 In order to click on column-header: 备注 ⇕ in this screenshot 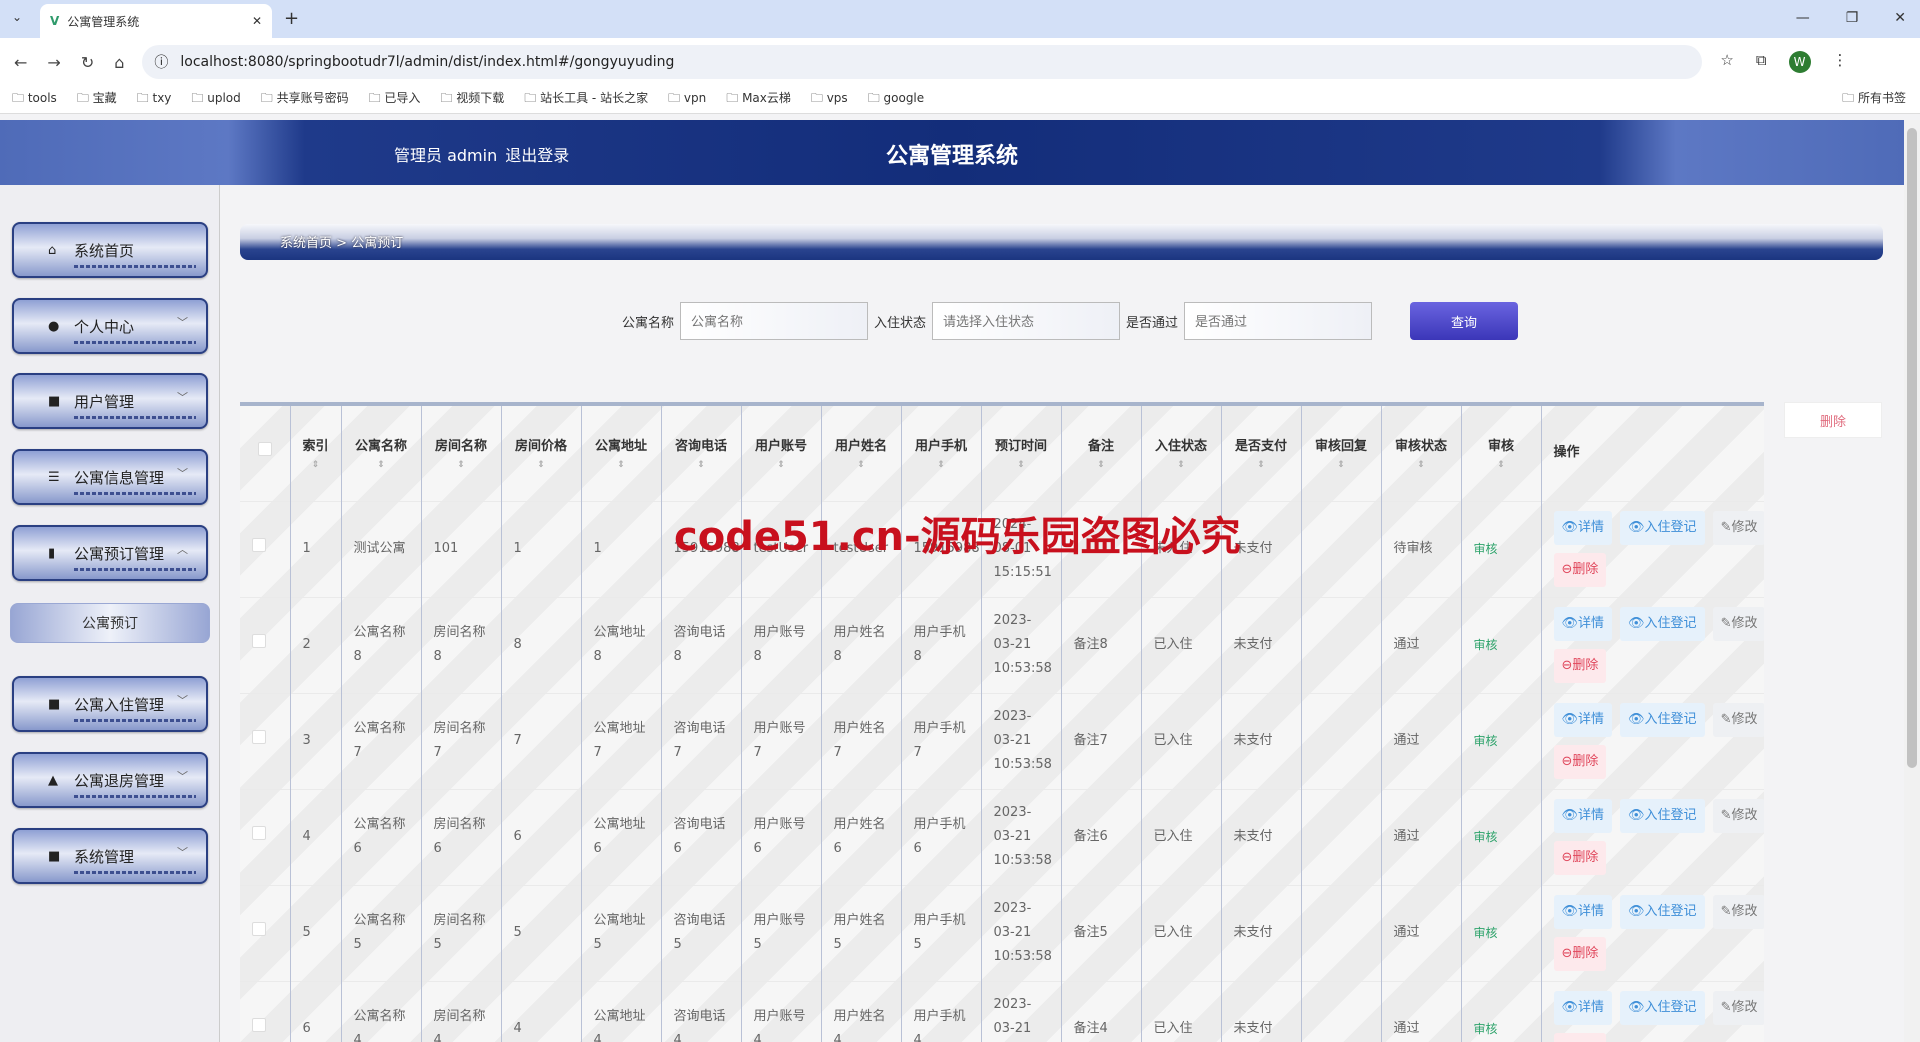, I will do `click(1101, 453)`.